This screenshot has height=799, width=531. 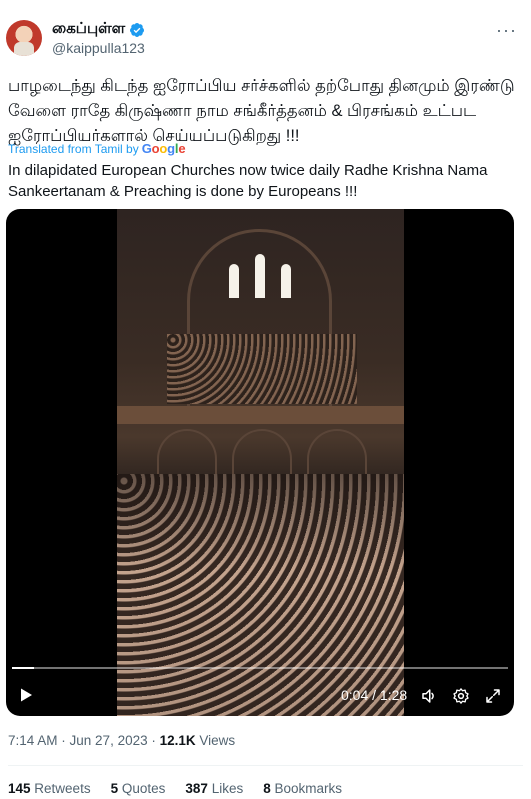 What do you see at coordinates (260, 668) in the screenshot?
I see `video-progress-bar` at bounding box center [260, 668].